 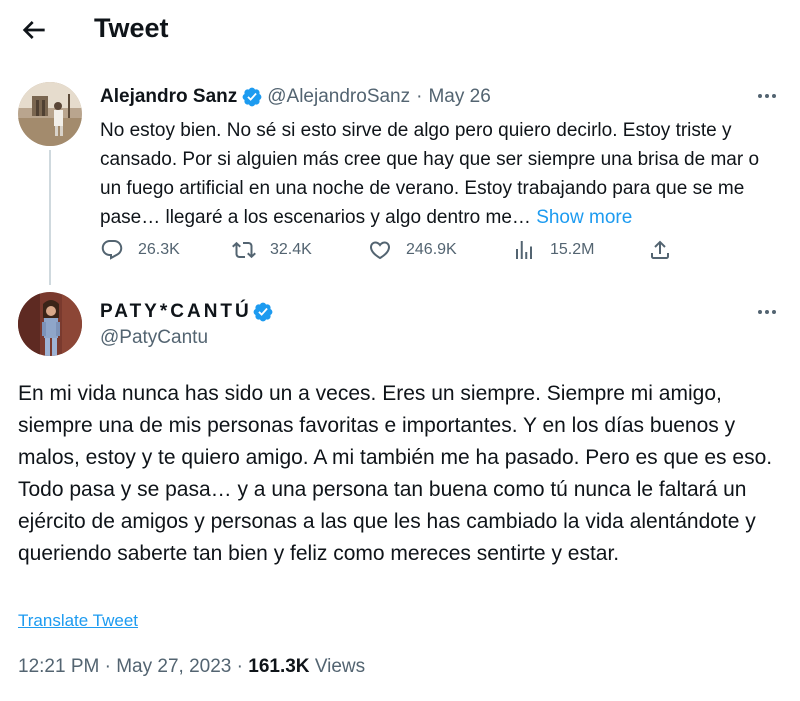 I want to click on author-name: PATY*CANTÚ, so click(x=176, y=312).